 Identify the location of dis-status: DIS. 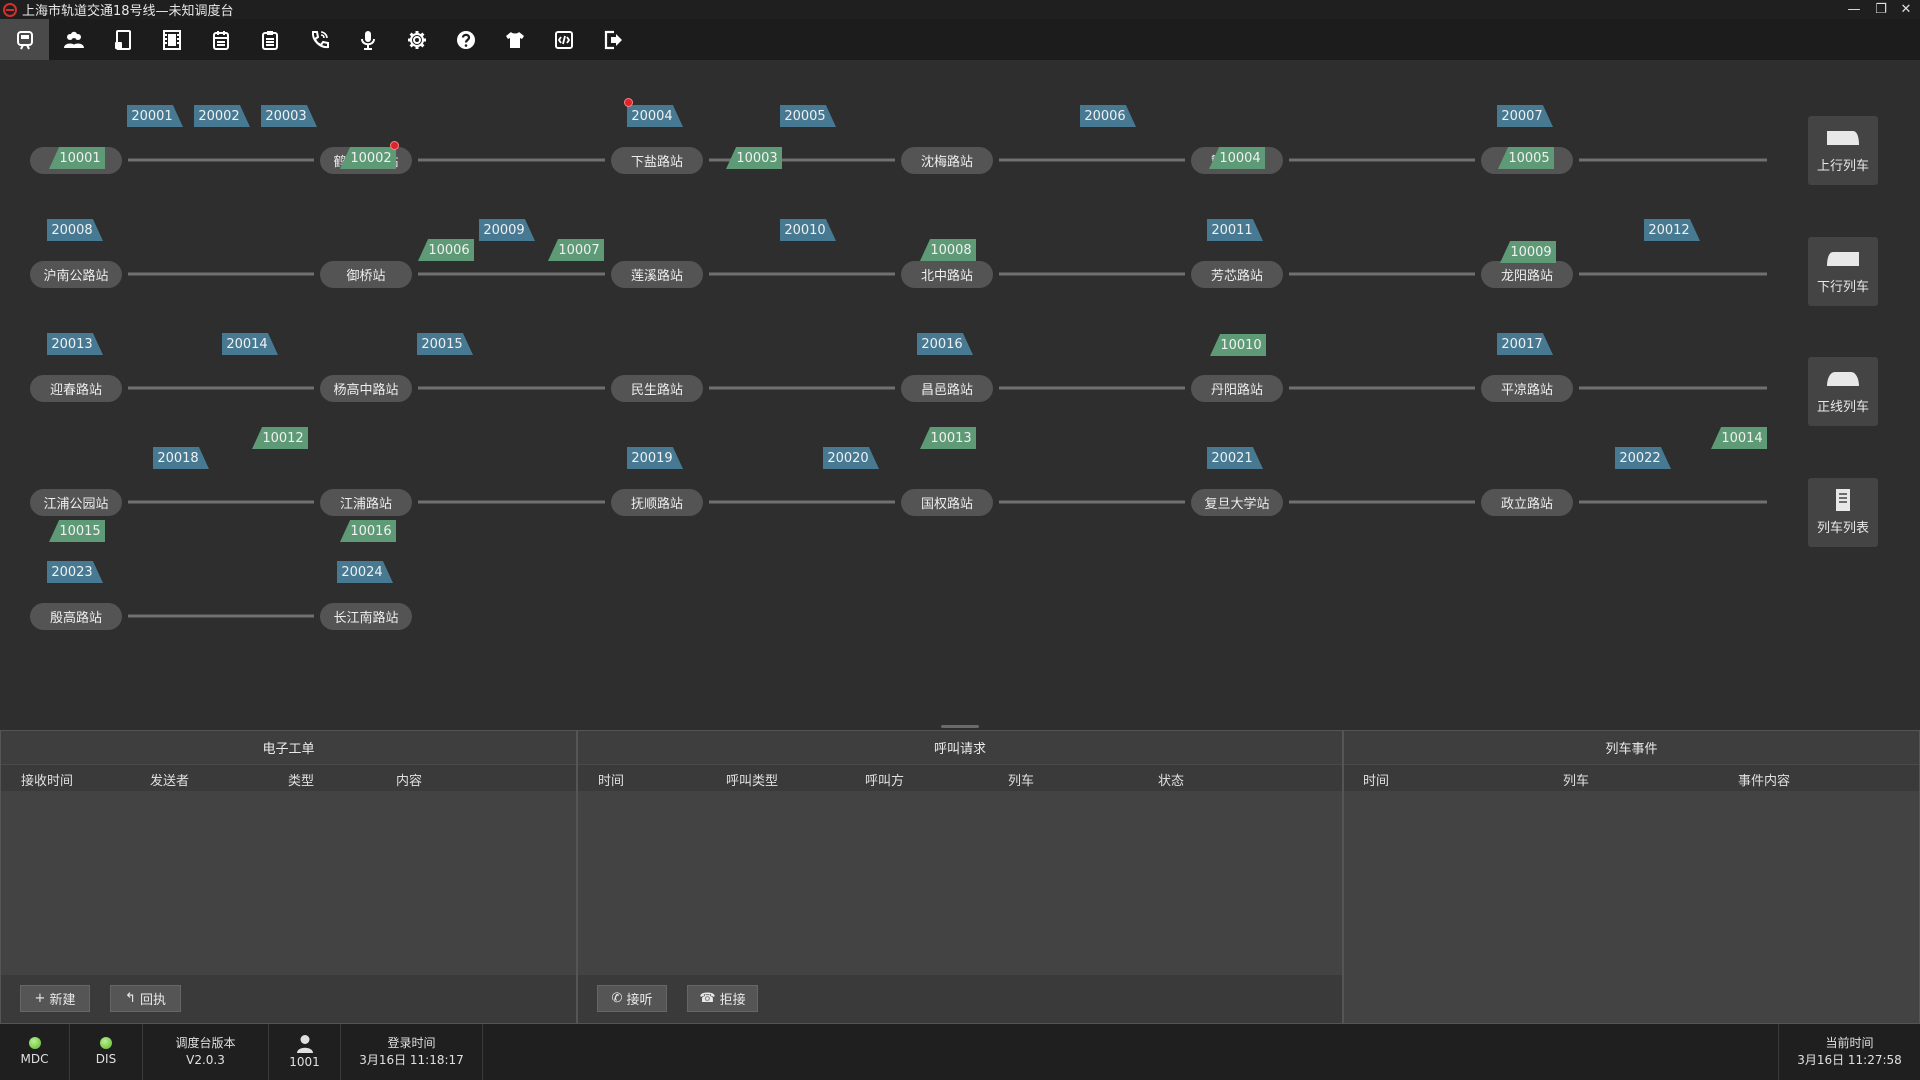
(106, 1052).